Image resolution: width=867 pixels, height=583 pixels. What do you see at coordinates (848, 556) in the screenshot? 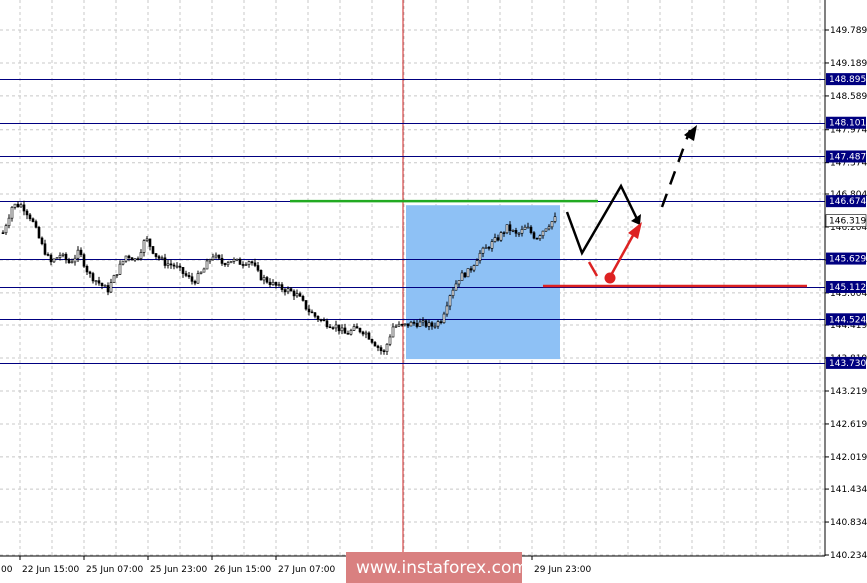
I see `price-tick-label: 140.234` at bounding box center [848, 556].